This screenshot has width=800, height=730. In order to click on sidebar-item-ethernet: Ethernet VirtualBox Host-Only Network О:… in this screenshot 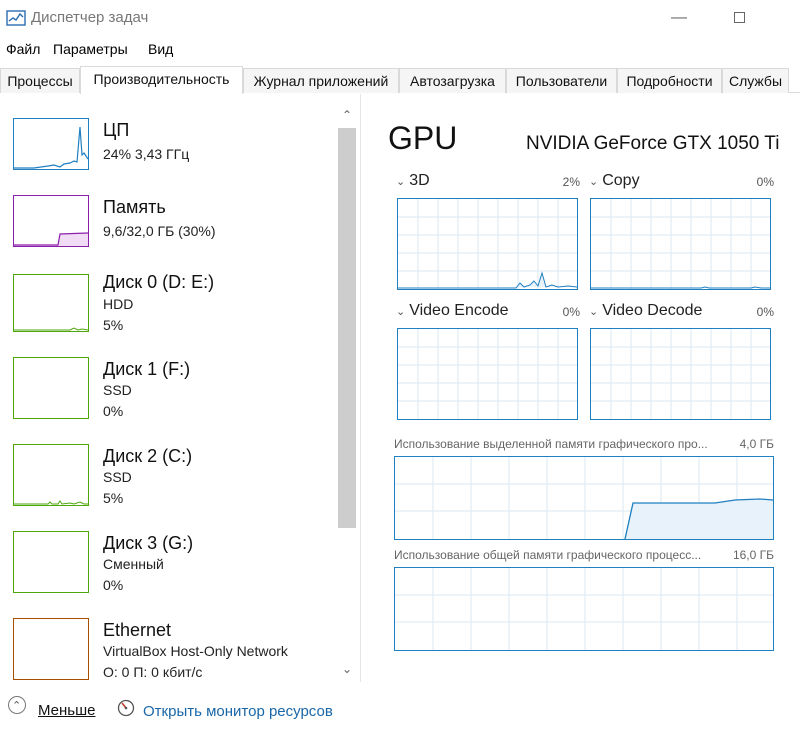, I will do `click(167, 649)`.